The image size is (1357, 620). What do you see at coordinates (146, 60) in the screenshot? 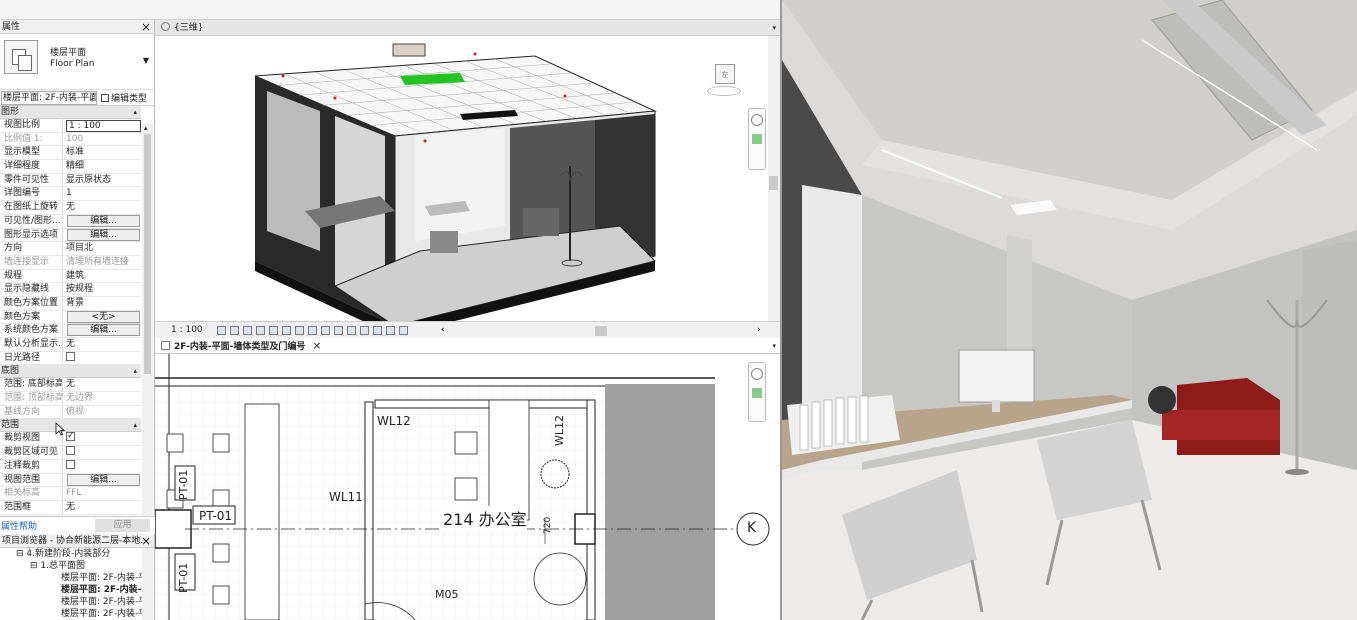
I see `dropdown-arrow-icon: ▼` at bounding box center [146, 60].